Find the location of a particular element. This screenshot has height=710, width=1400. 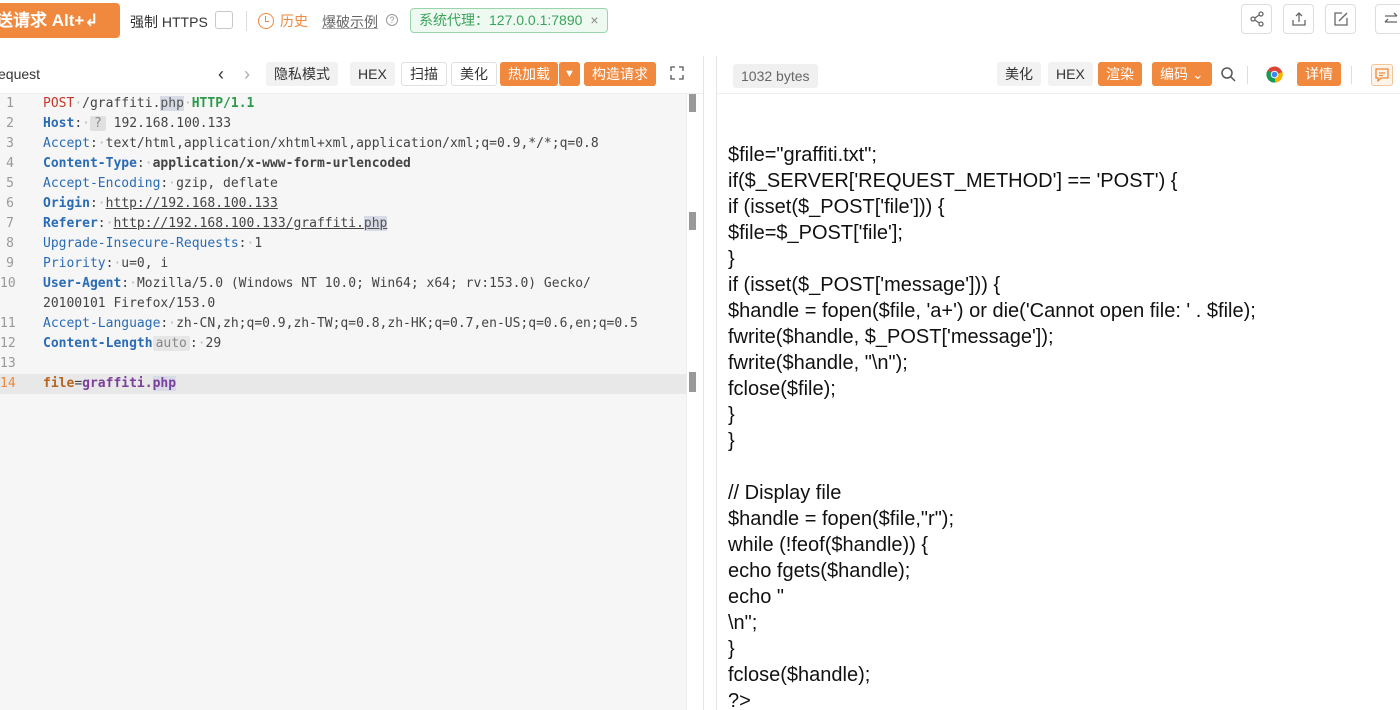

system-proxy-tag: 系统代理：127.0.0.1:7890 × is located at coordinates (509, 20).